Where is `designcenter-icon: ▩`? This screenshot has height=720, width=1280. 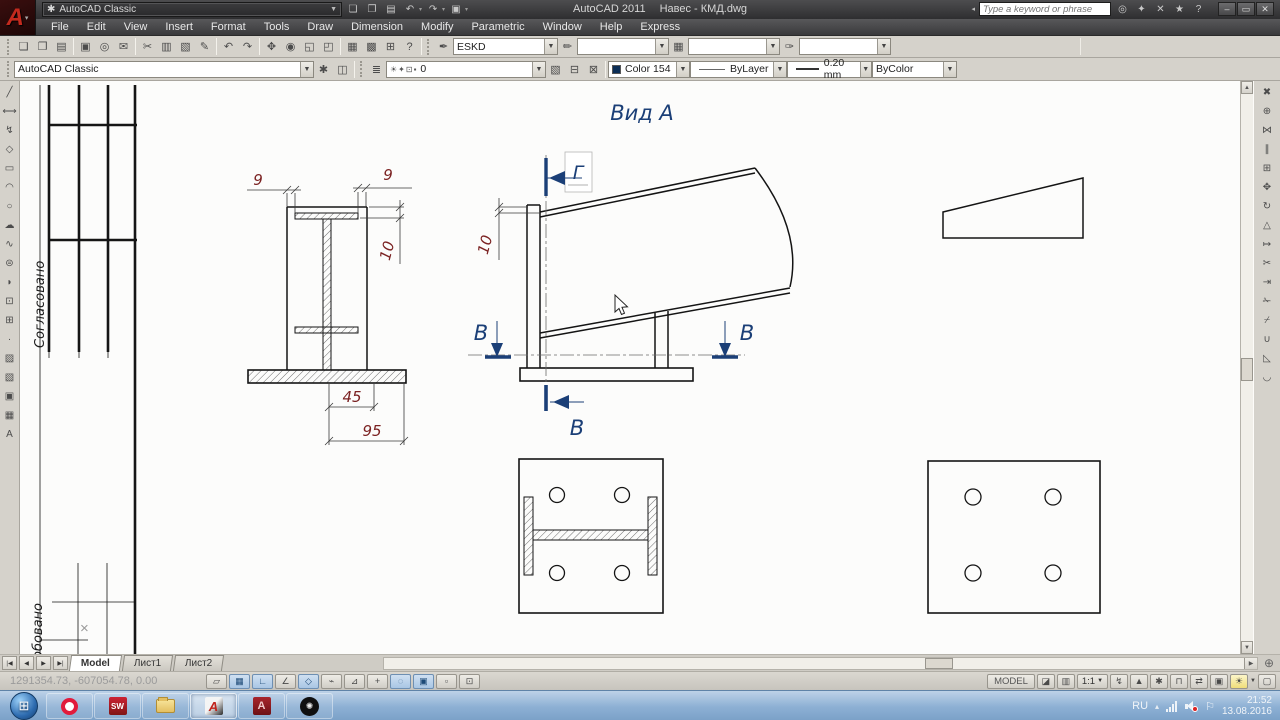
designcenter-icon: ▩ is located at coordinates (371, 47).